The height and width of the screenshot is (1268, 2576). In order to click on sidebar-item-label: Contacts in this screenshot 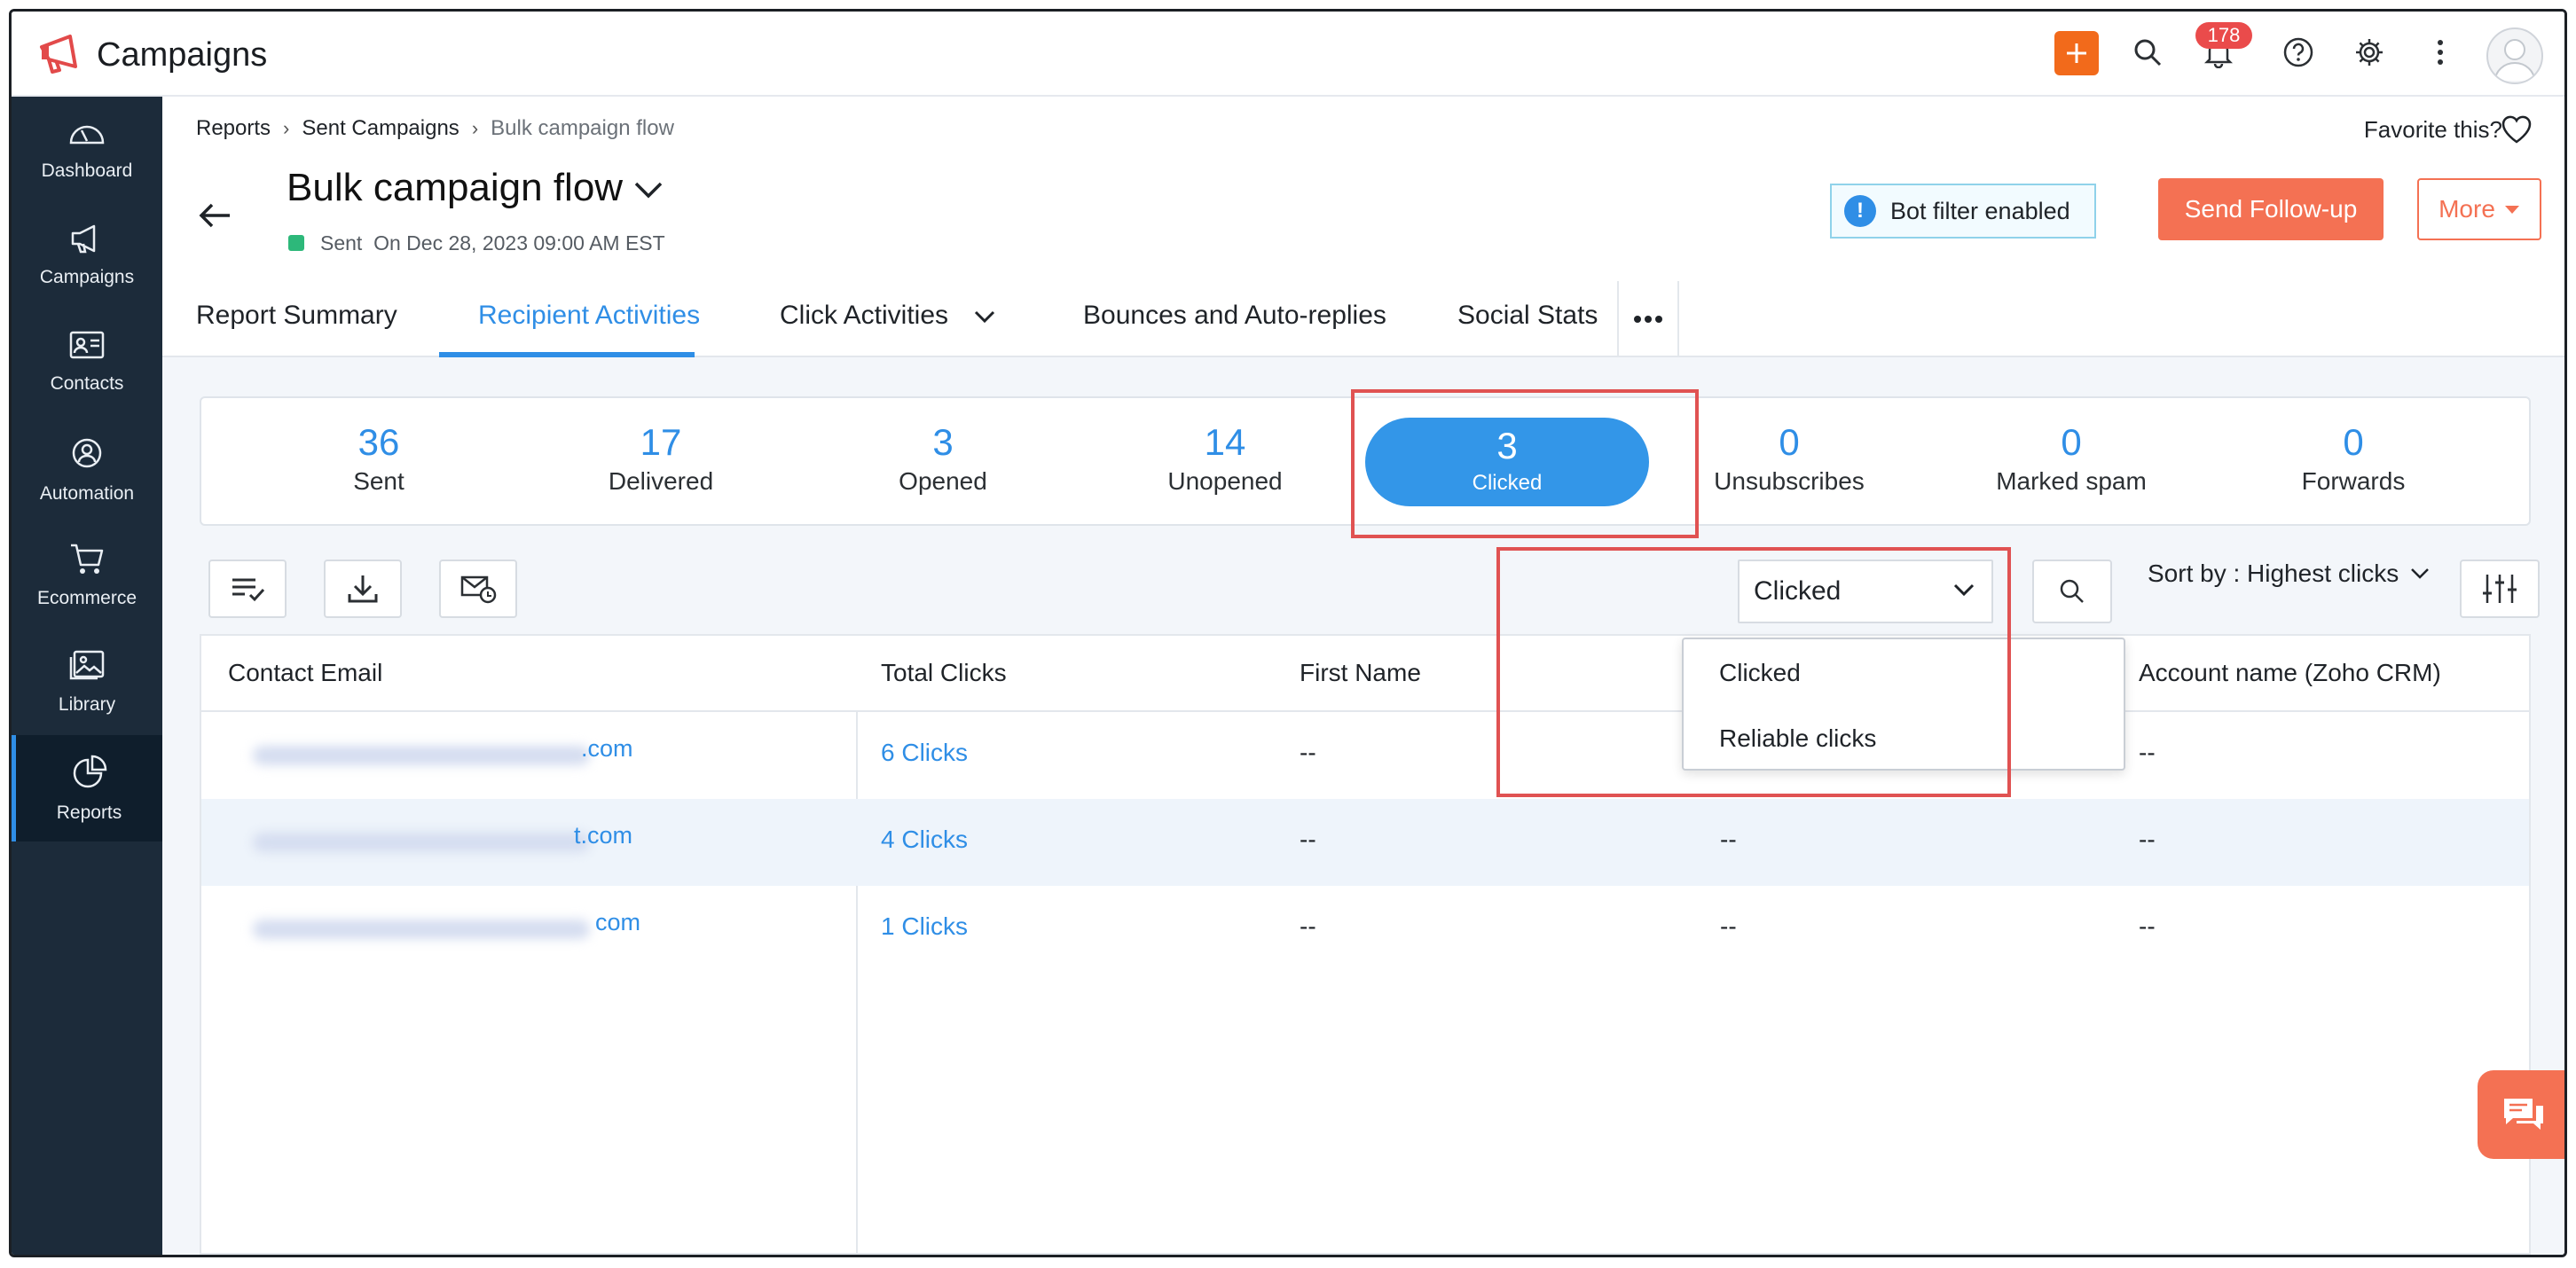, I will do `click(87, 384)`.